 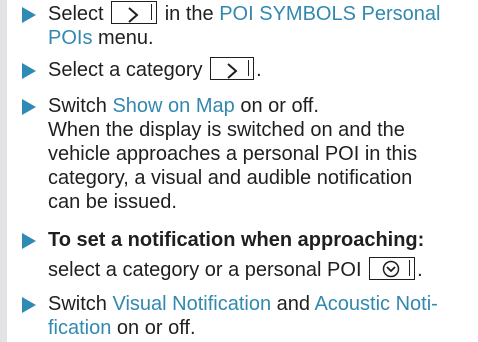 What do you see at coordinates (80, 106) in the screenshot?
I see `step-3-pre: Switch` at bounding box center [80, 106].